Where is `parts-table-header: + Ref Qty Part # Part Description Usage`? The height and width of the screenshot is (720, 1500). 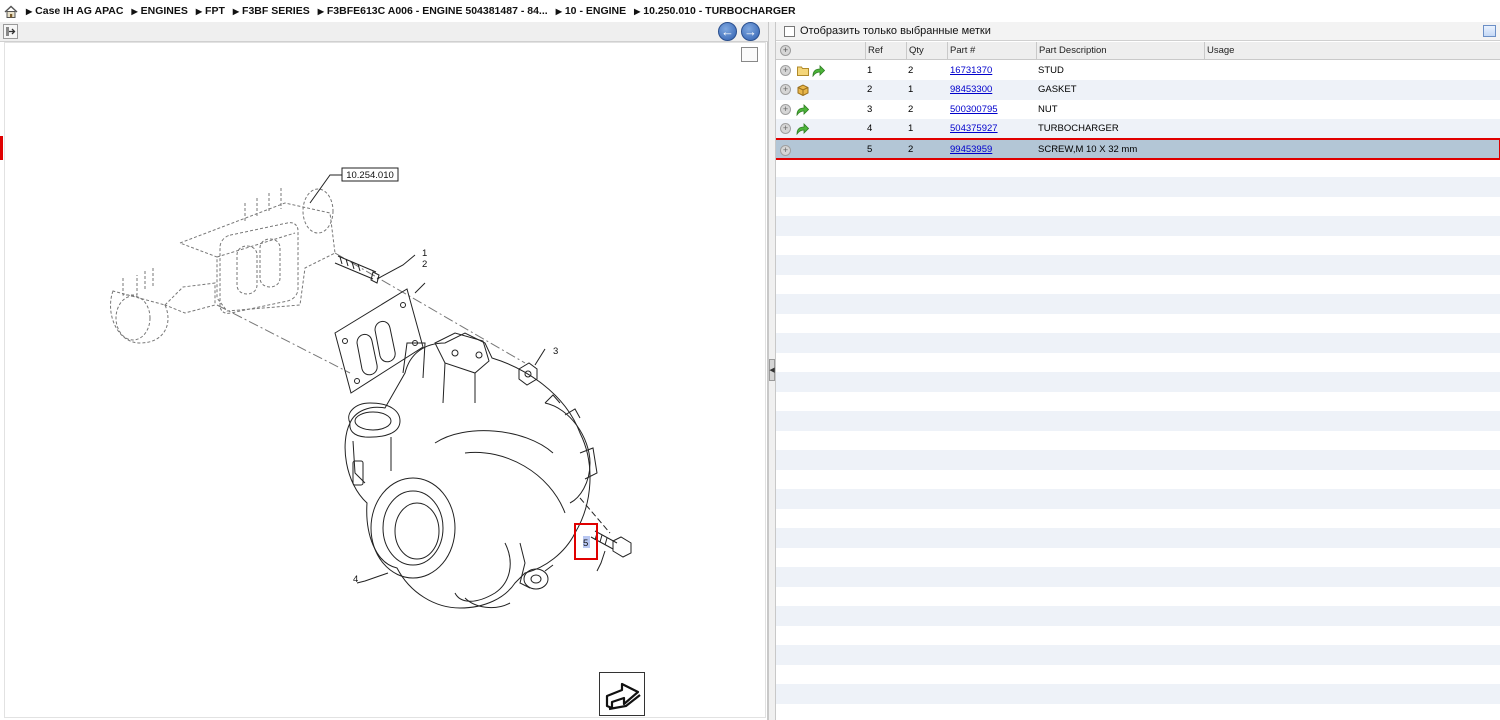 parts-table-header: + Ref Qty Part # Part Description Usage is located at coordinates (1138, 51).